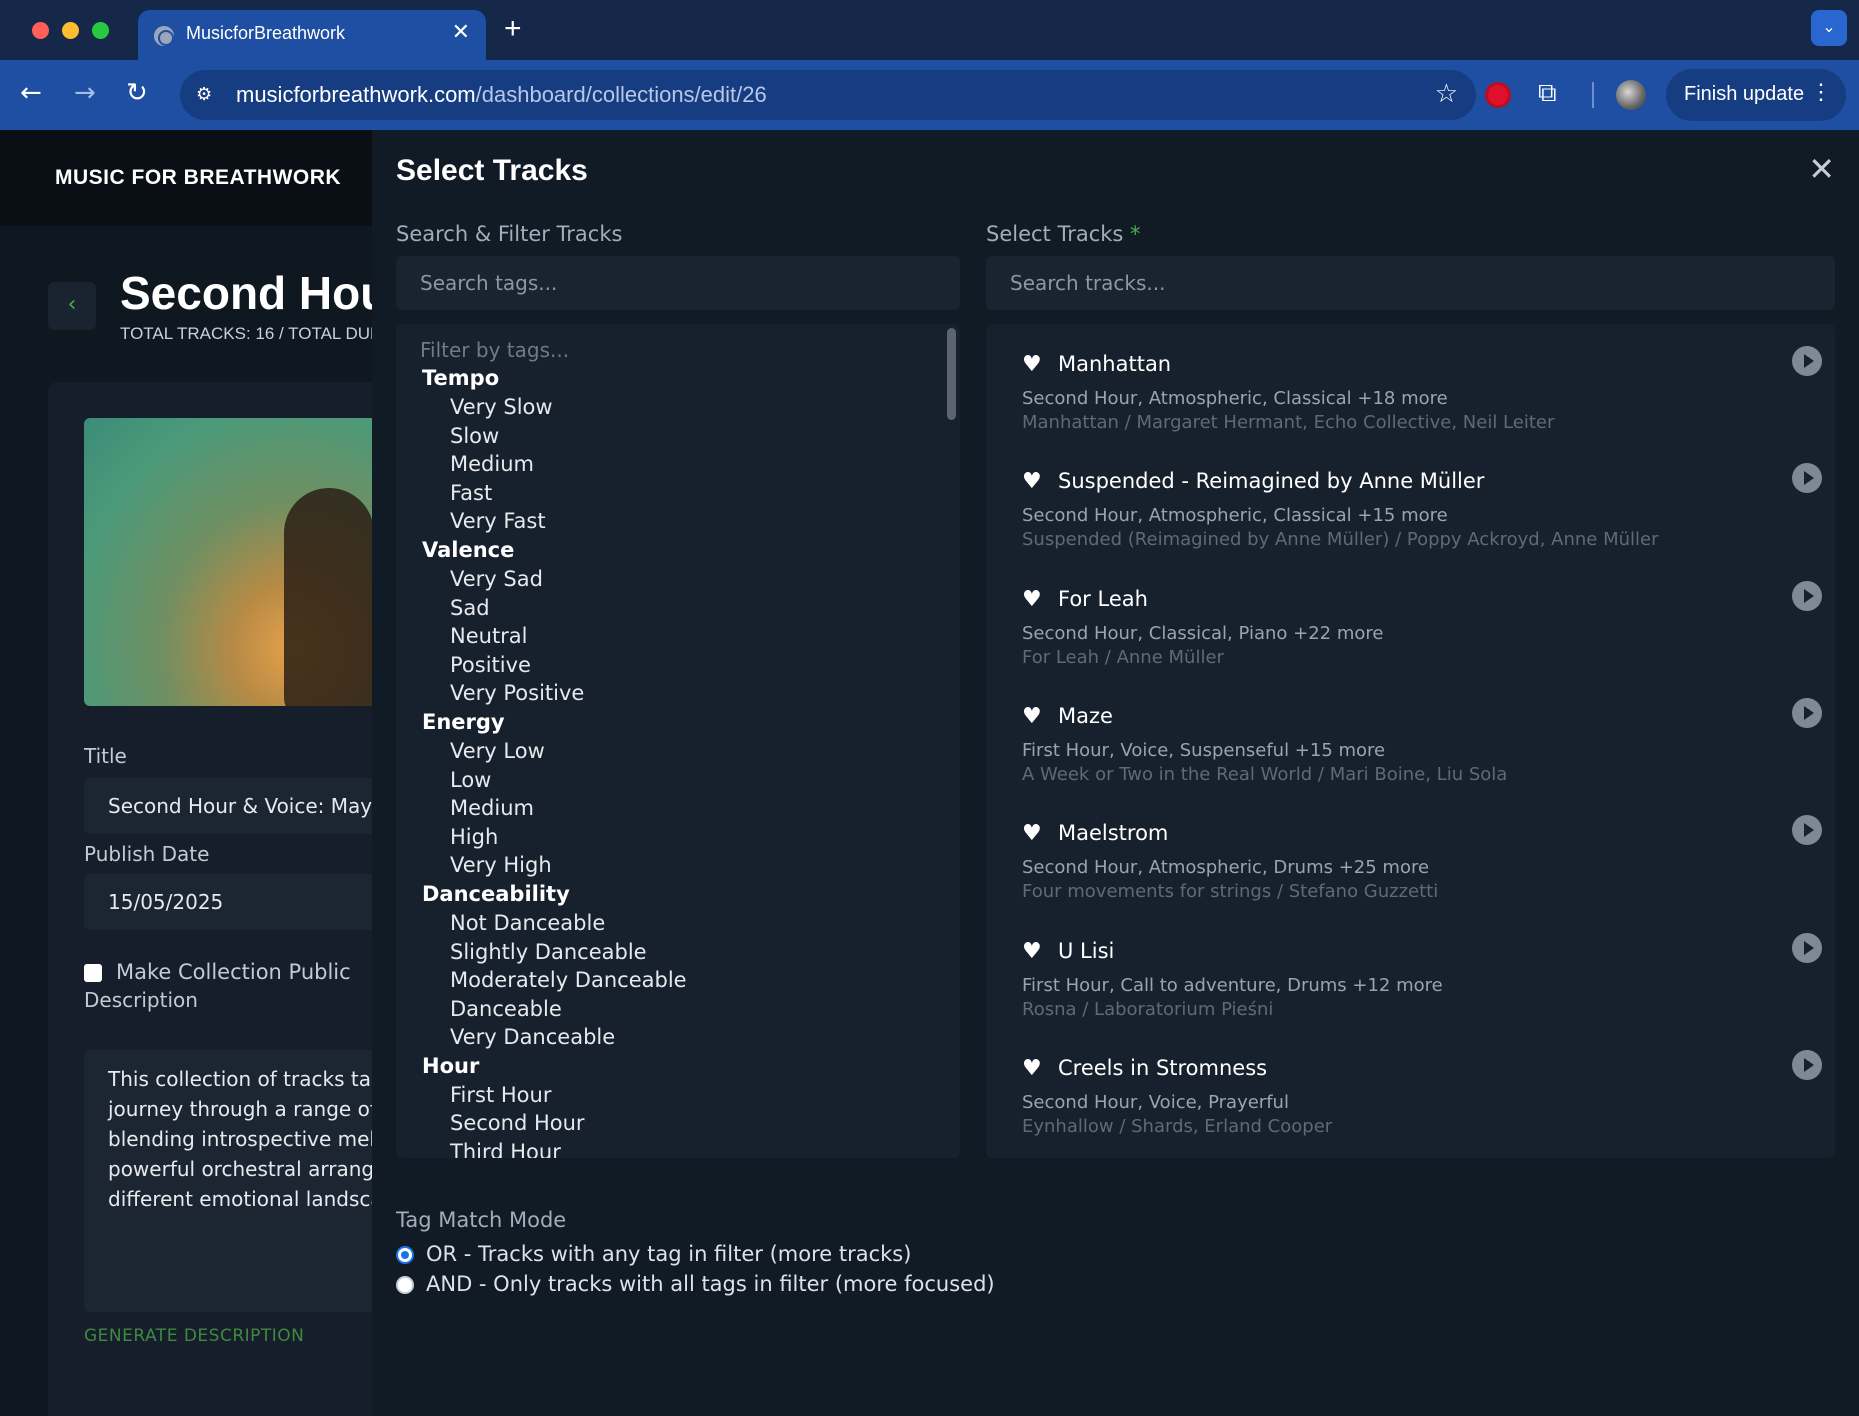 This screenshot has width=1859, height=1416. Describe the element at coordinates (40, 30) in the screenshot. I see `close-window-button` at that location.